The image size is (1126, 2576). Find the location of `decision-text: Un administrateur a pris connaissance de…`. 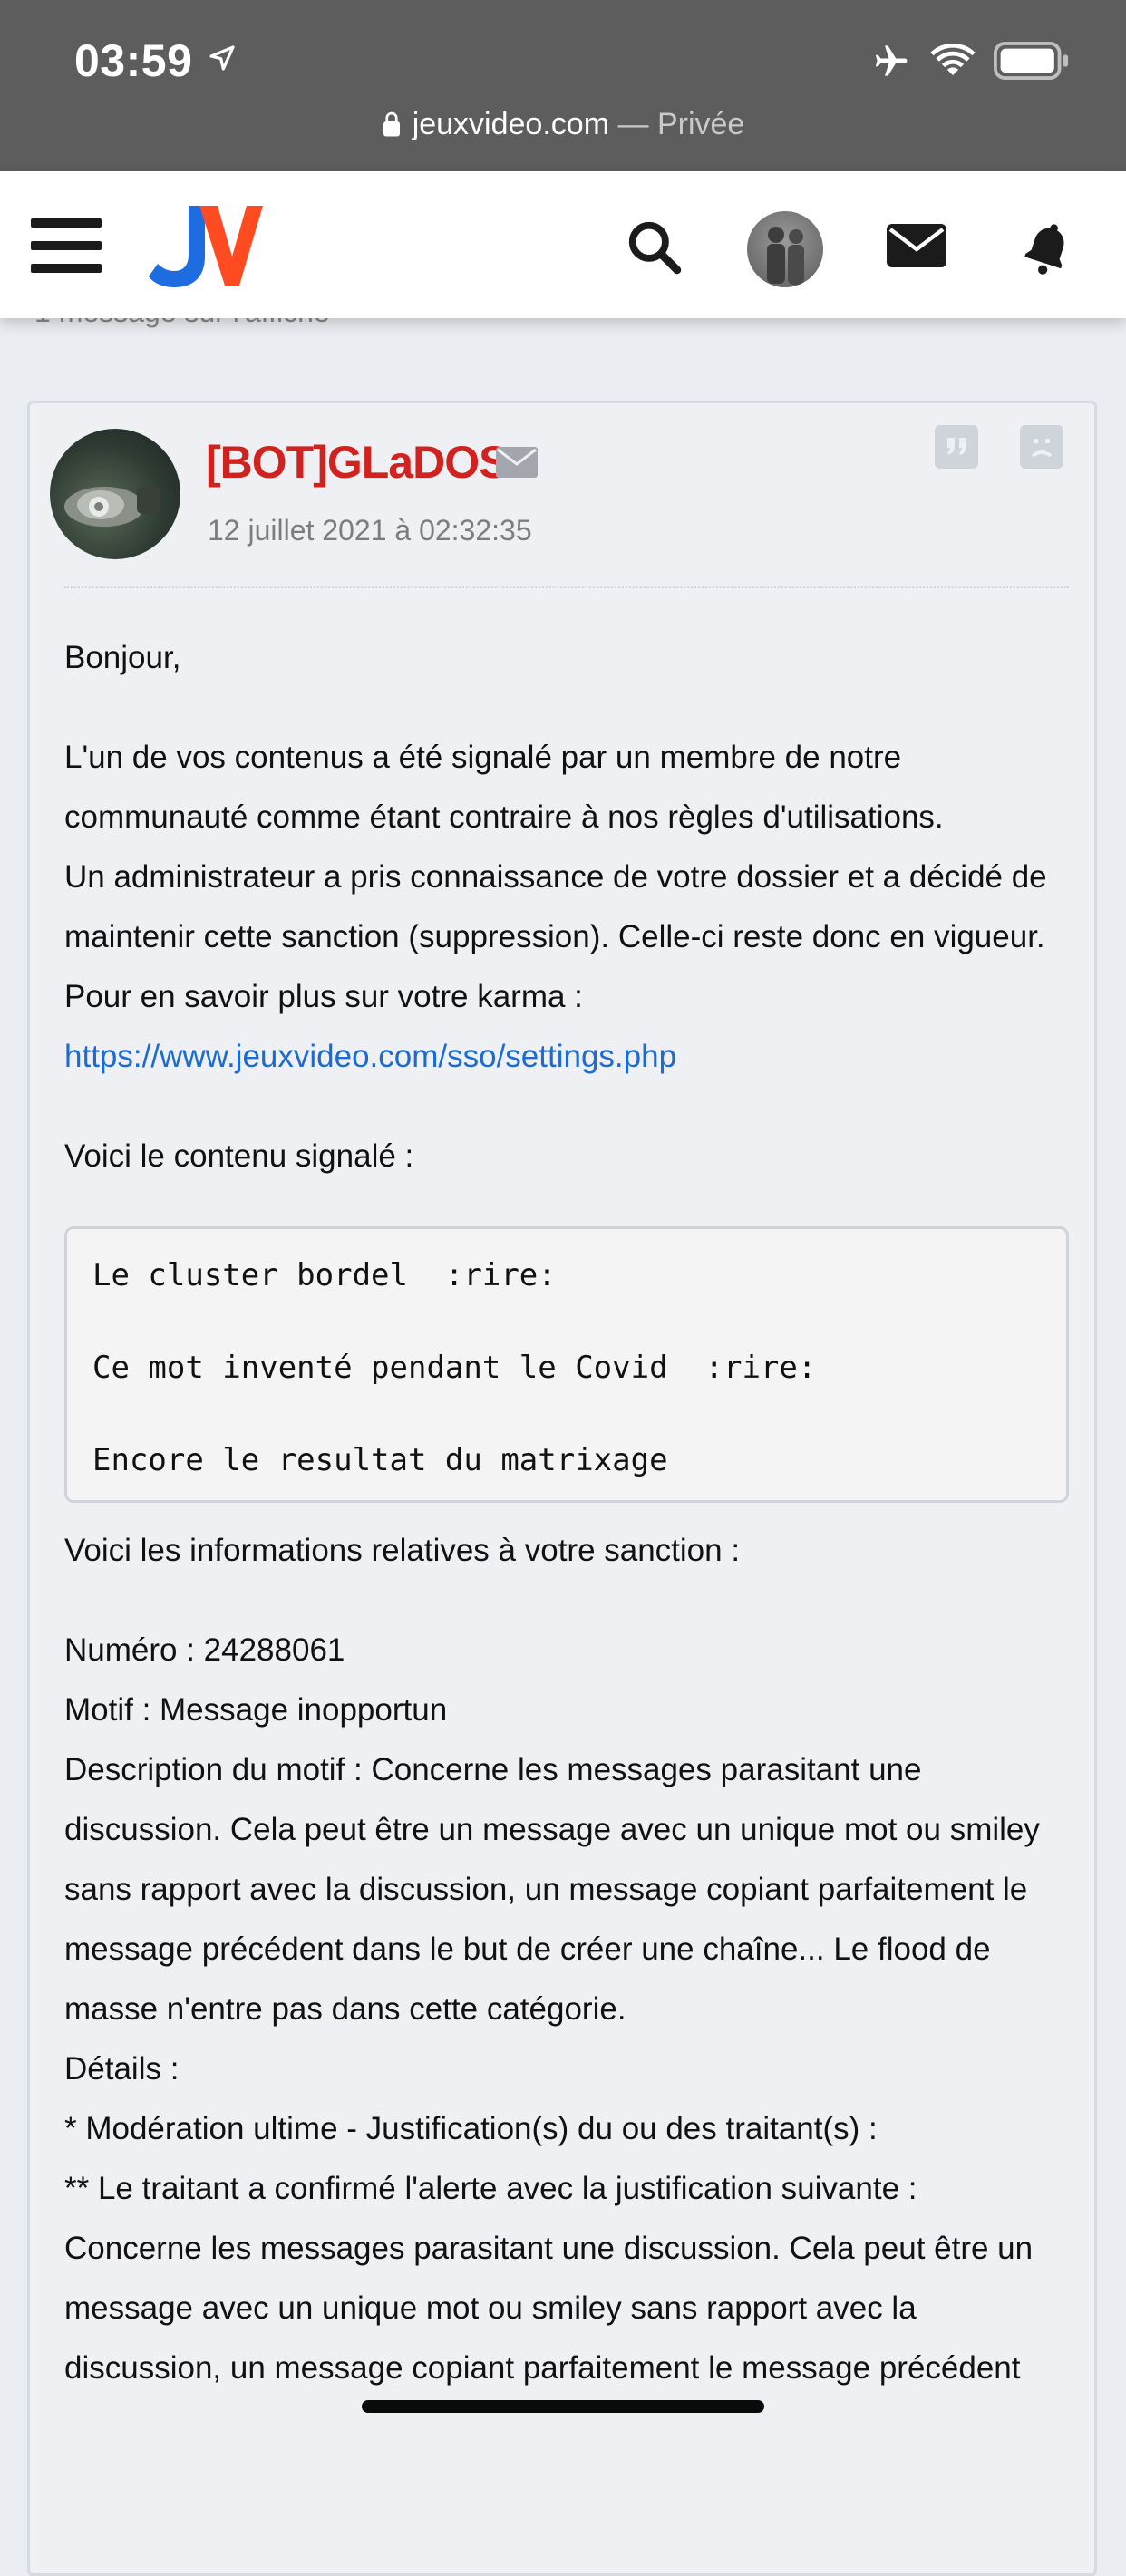

decision-text: Un administrateur a pris connaissance de… is located at coordinates (555, 906).